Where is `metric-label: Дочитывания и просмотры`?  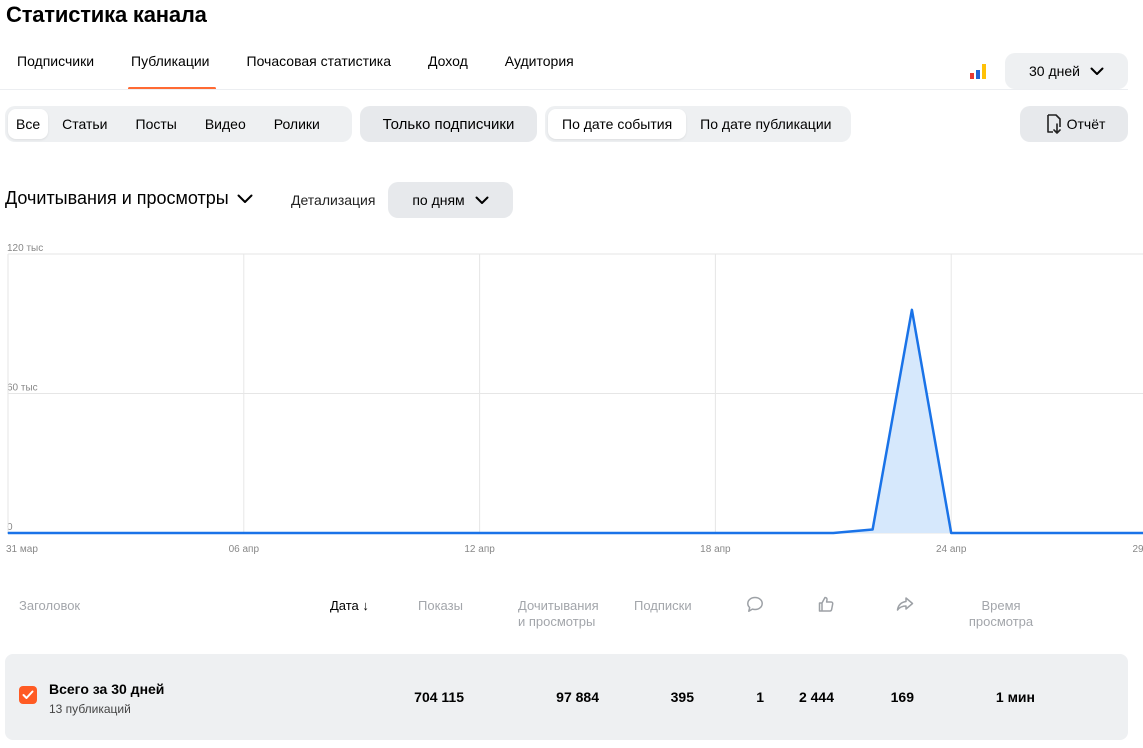
metric-label: Дочитывания и просмотры is located at coordinates (117, 198).